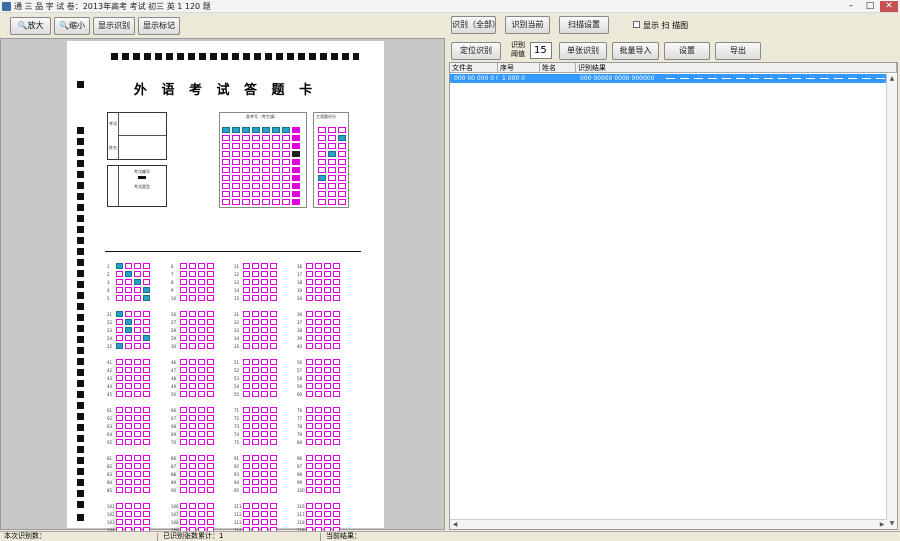  Describe the element at coordinates (892, 79) in the screenshot. I see `scroll-up-icon: ▲` at that location.